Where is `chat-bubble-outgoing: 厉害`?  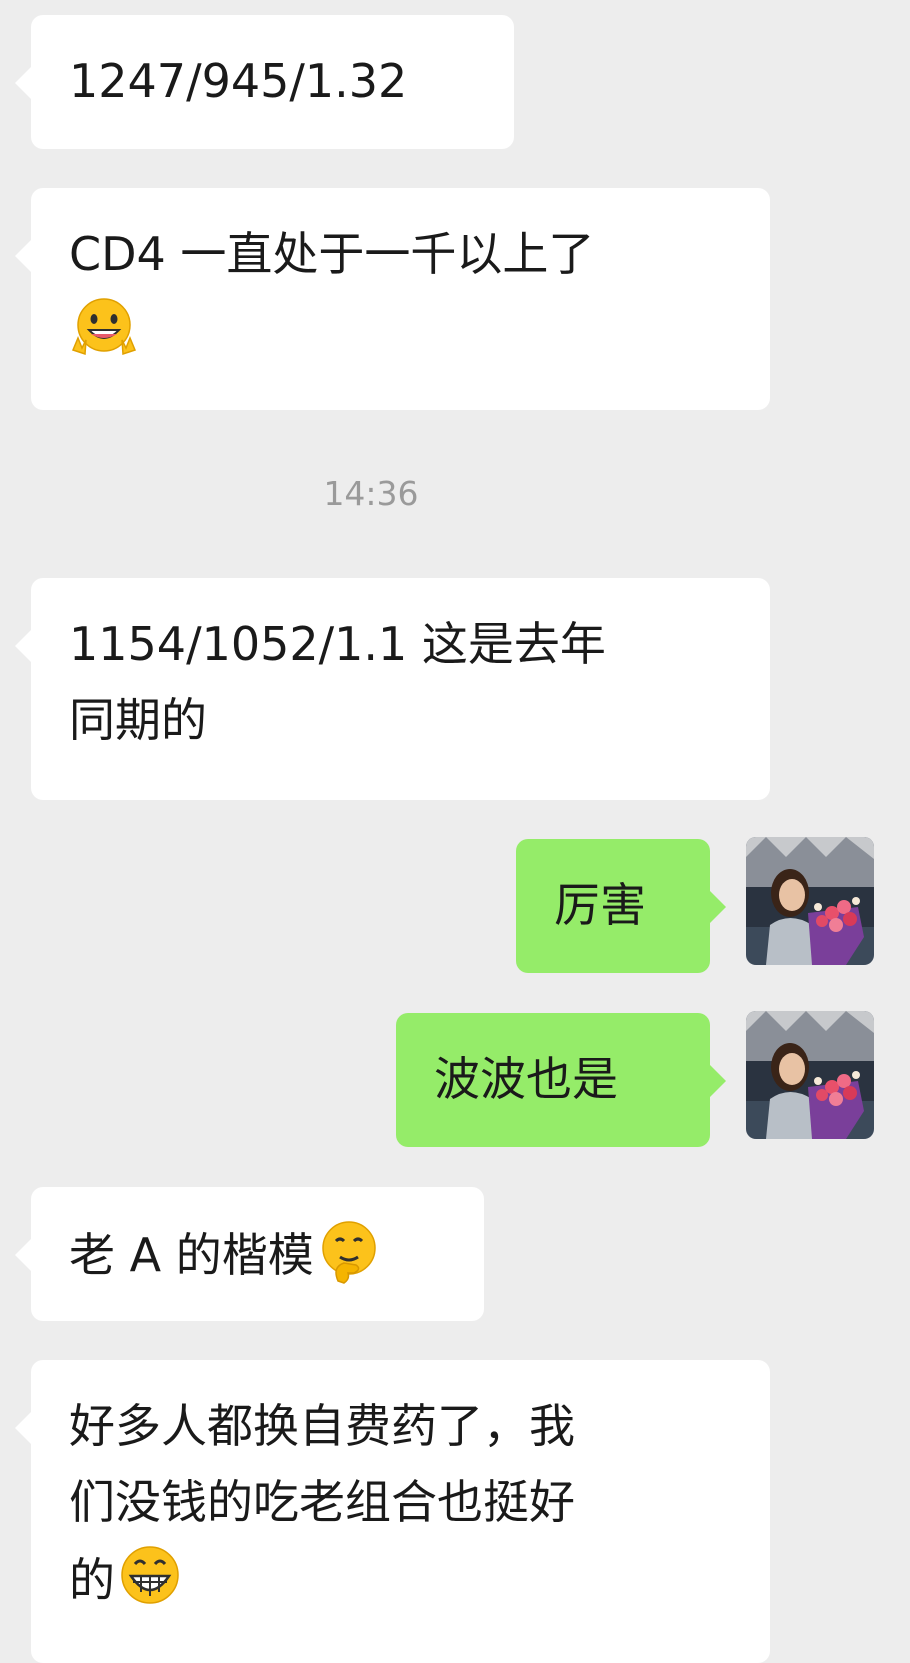 chat-bubble-outgoing: 厉害 is located at coordinates (621, 906).